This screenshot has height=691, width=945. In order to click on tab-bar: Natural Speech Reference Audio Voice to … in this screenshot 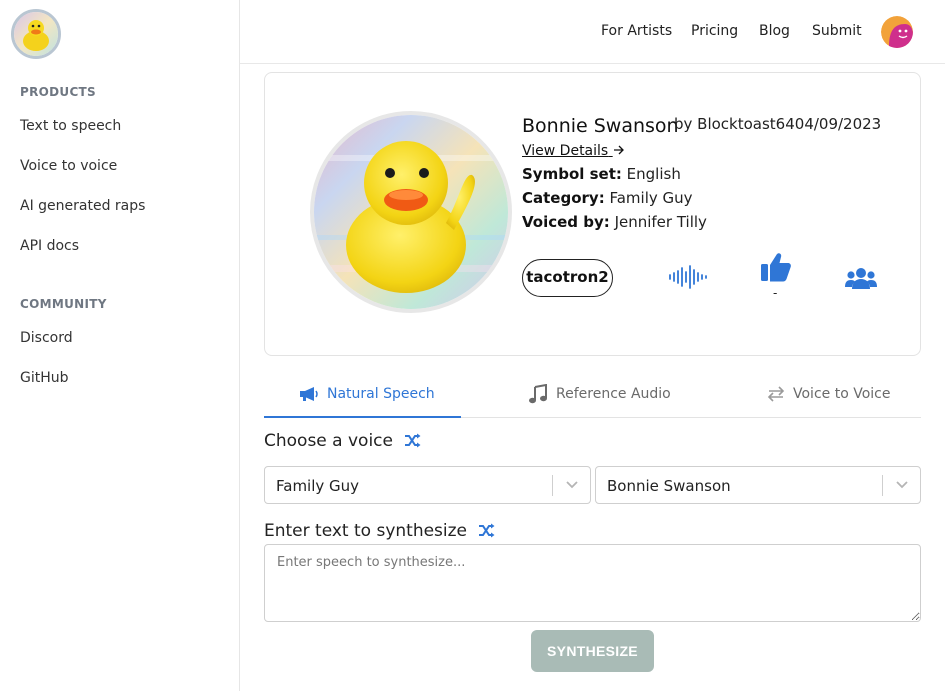, I will do `click(592, 394)`.